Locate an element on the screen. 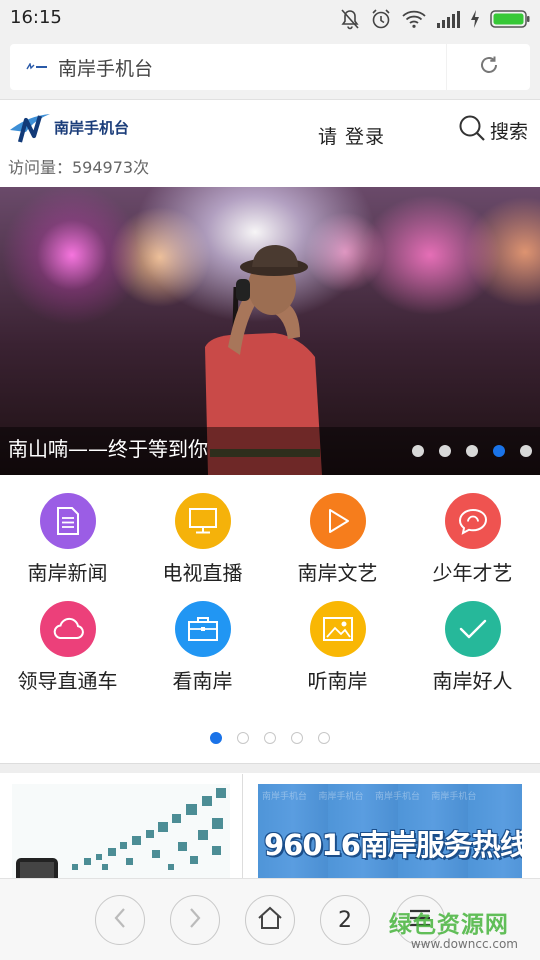 The image size is (540, 960). play-icon is located at coordinates (337, 521).